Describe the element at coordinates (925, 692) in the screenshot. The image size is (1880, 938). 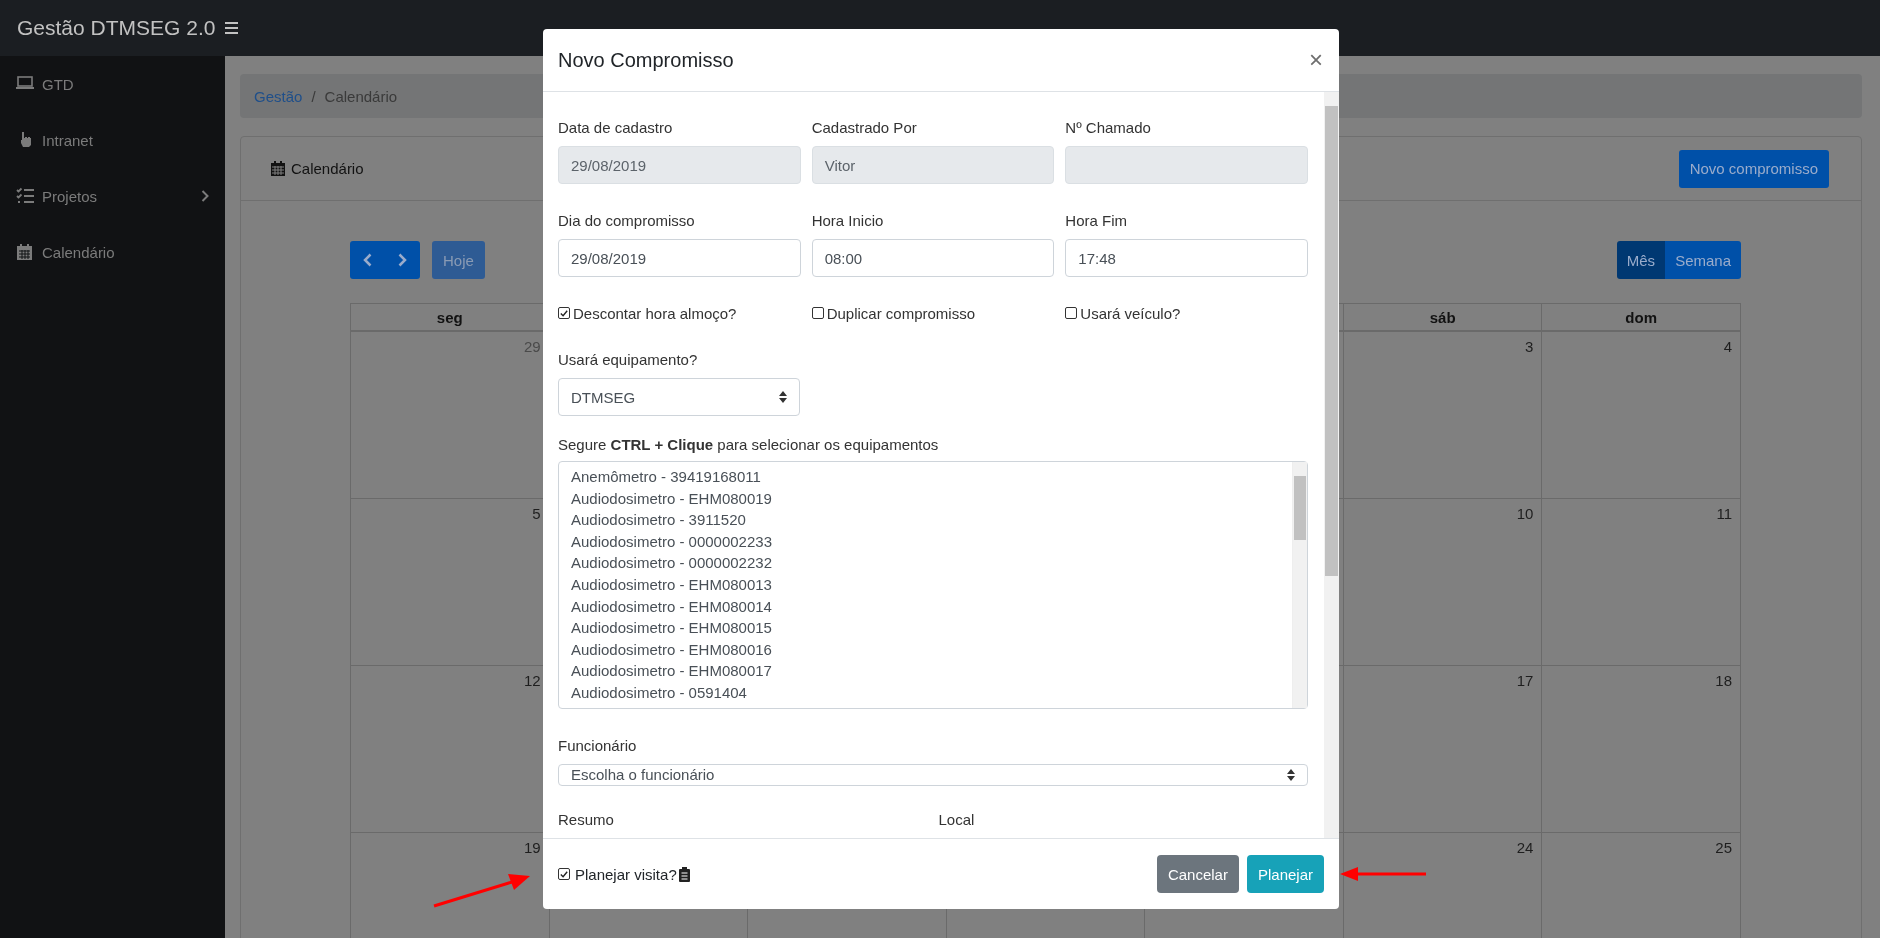
I see `list-option: Audiodosimetro - 0591404` at that location.